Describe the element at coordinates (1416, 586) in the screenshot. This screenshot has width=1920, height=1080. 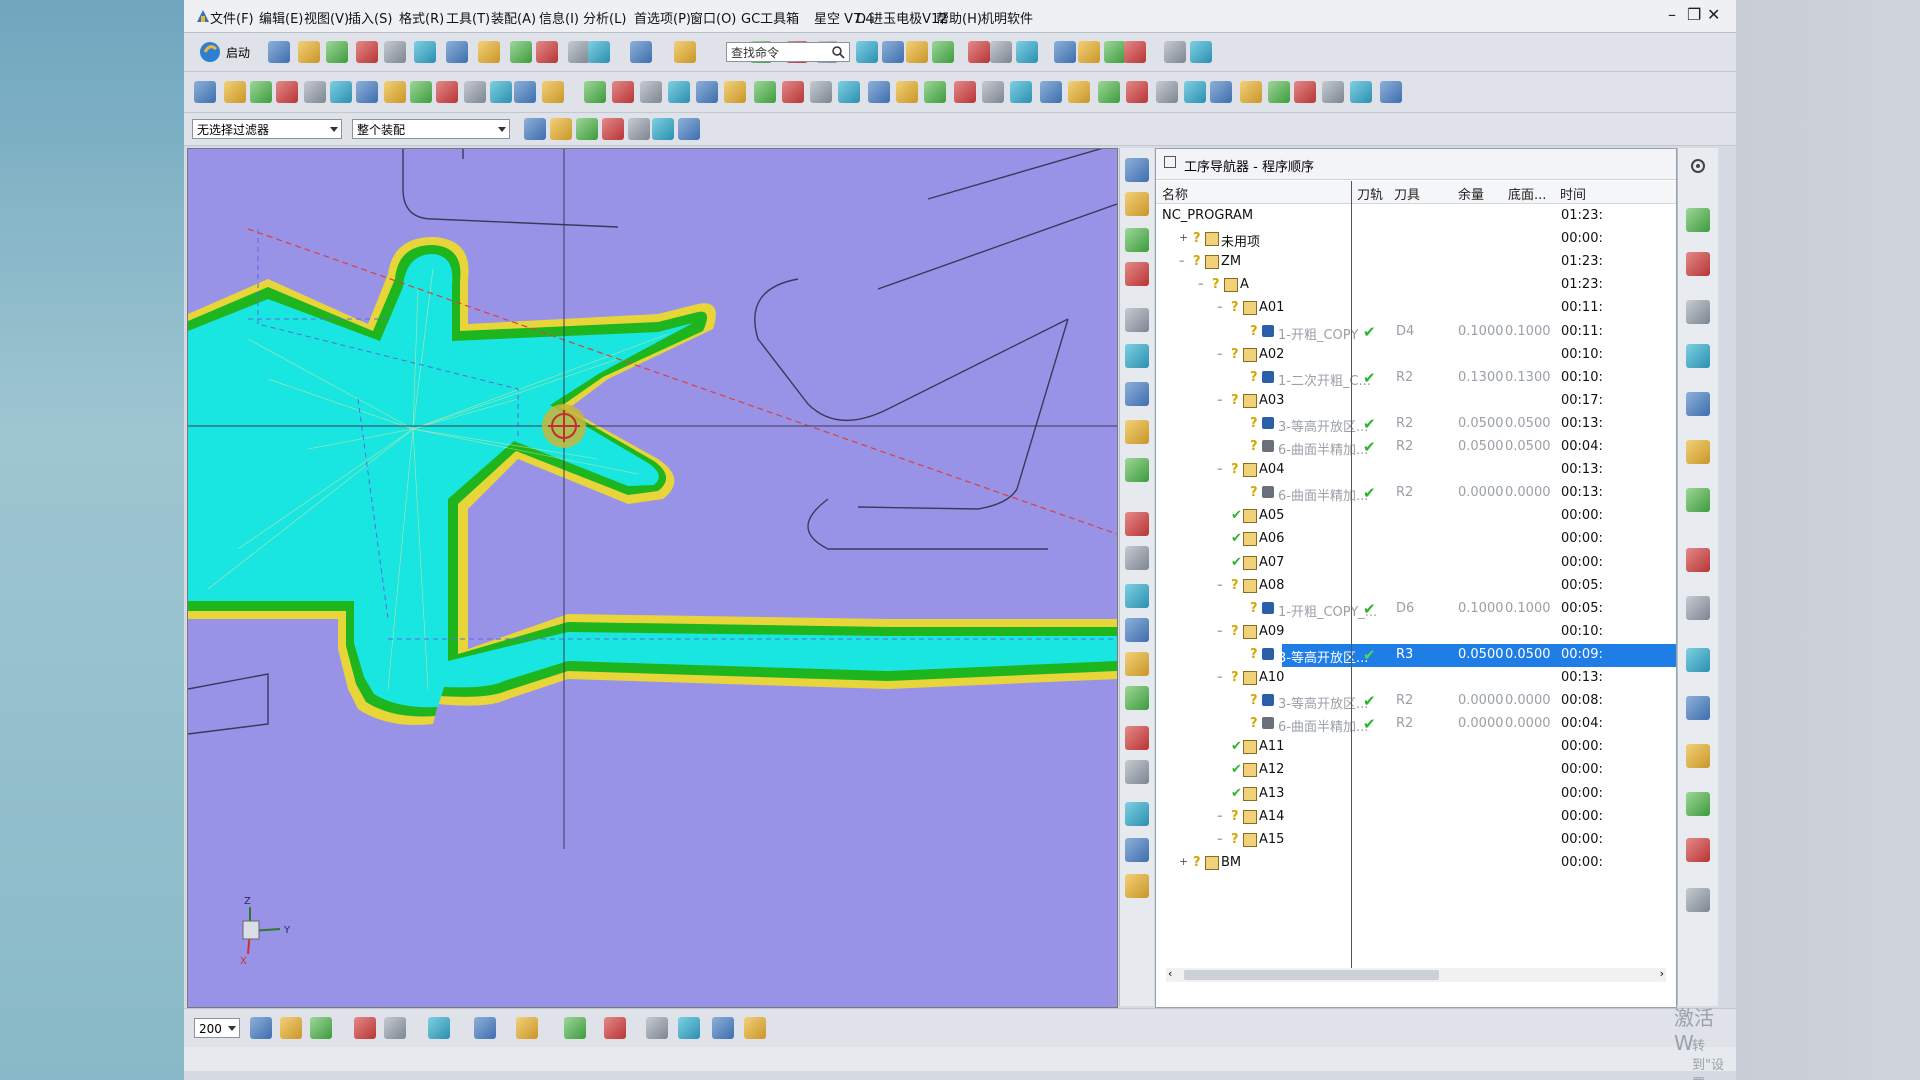
I see `tree-row: –? A08 00:05:` at that location.